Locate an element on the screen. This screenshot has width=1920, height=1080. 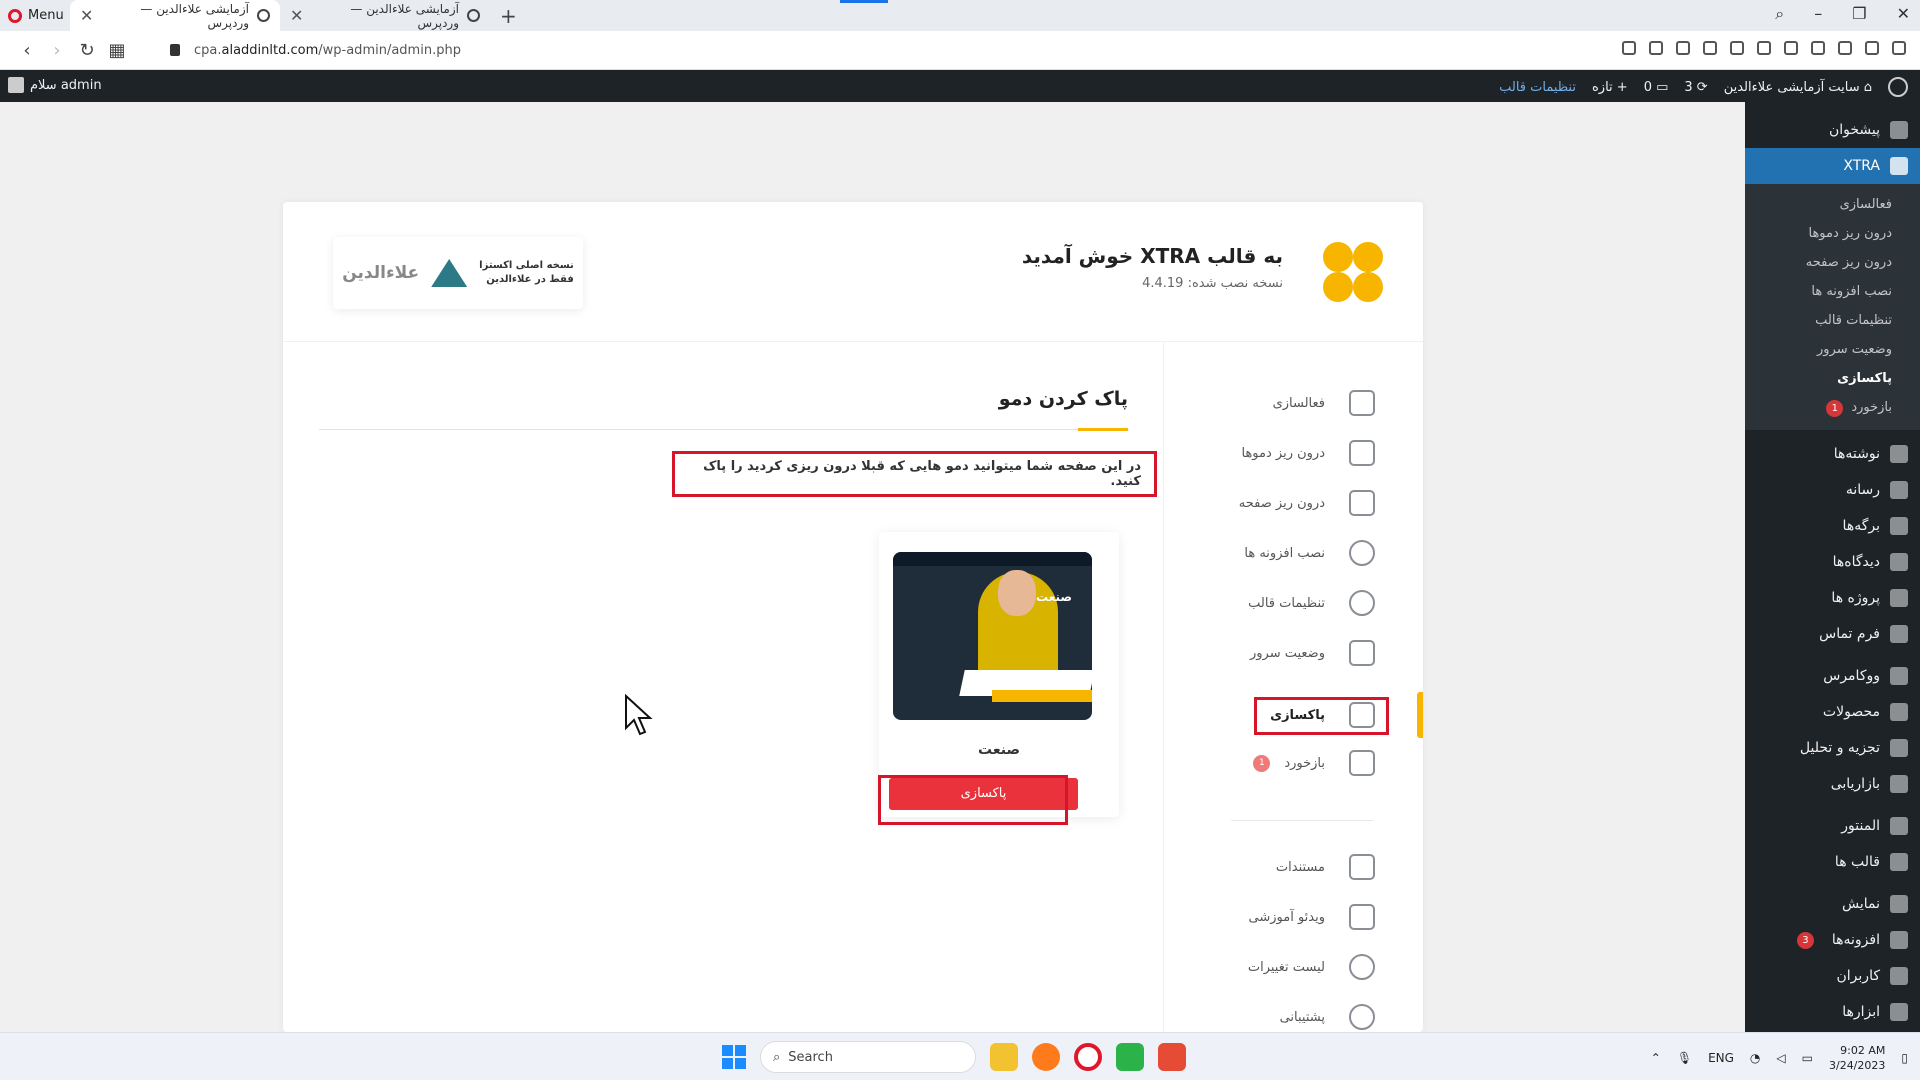
cube-icon is located at coordinates (1791, 48).